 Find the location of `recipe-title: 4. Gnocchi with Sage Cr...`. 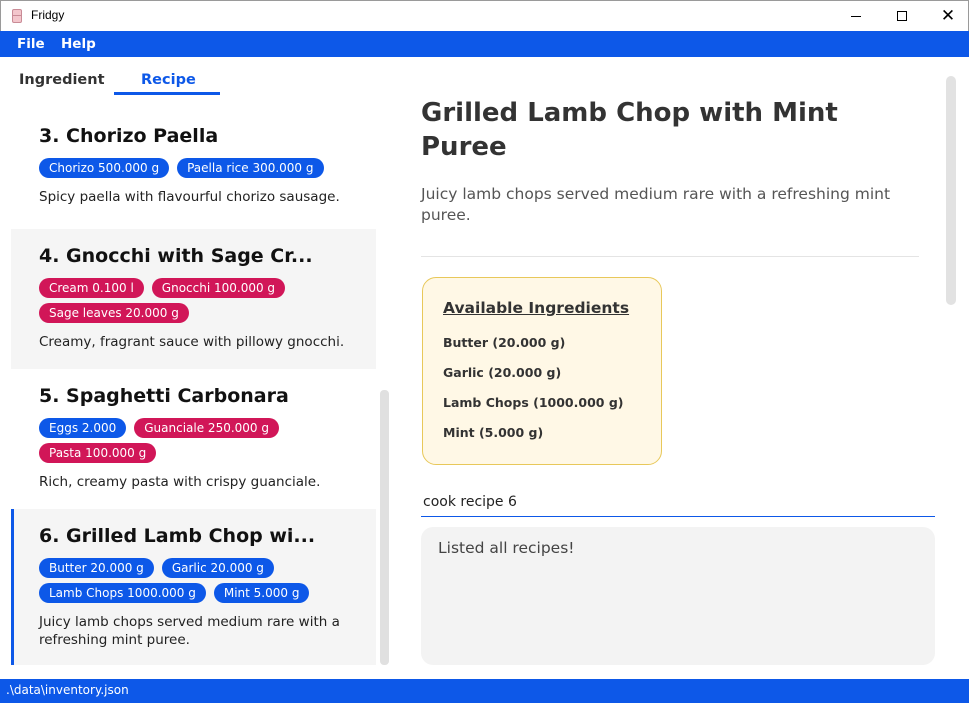

recipe-title: 4. Gnocchi with Sage Cr... is located at coordinates (176, 256).